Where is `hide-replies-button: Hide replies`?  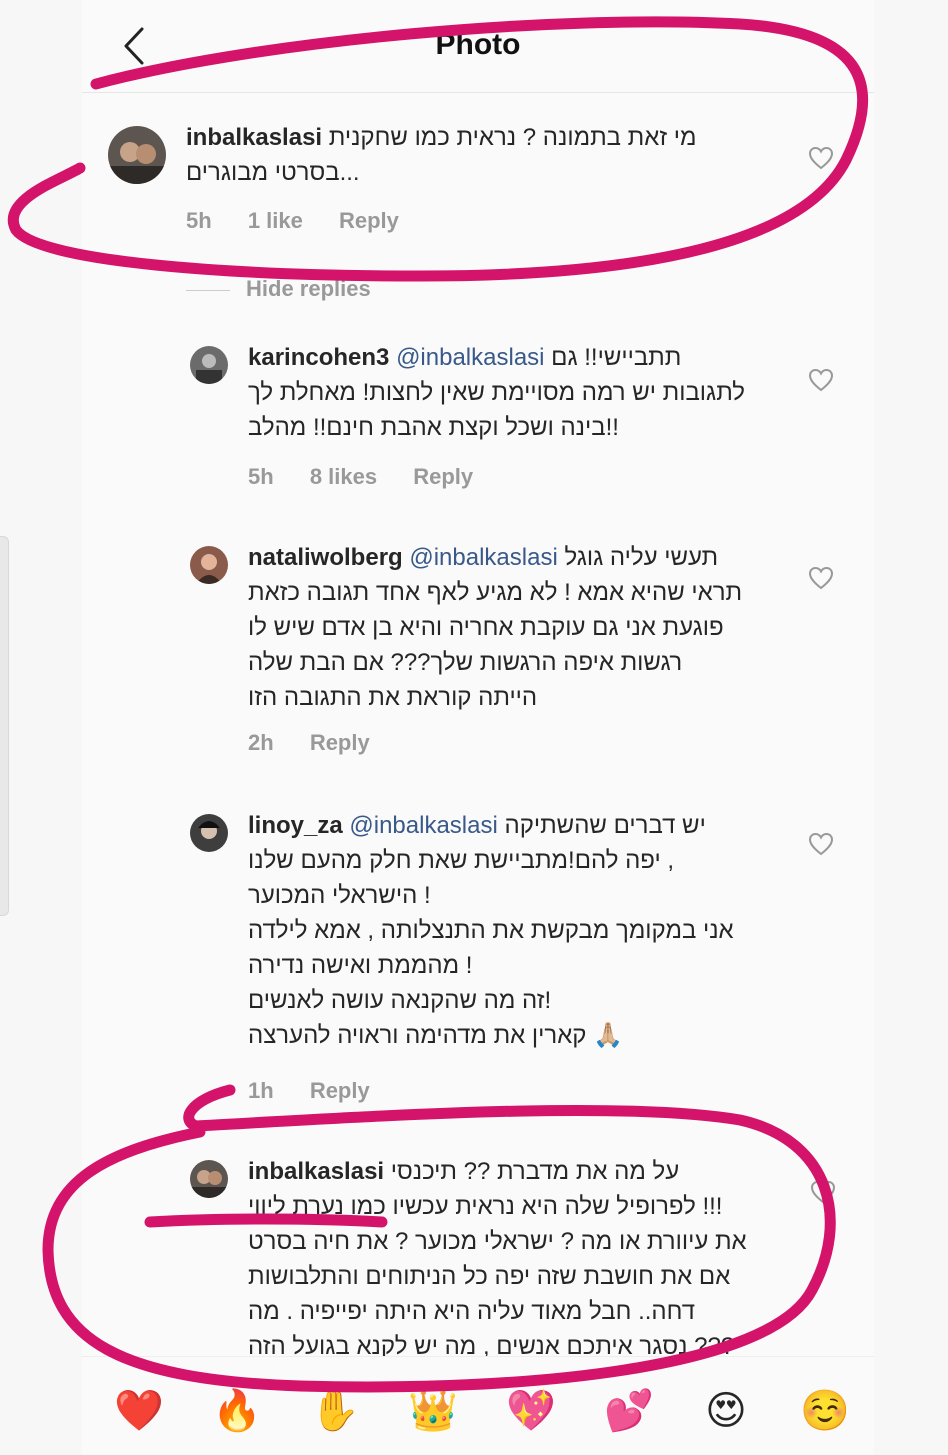 hide-replies-button: Hide replies is located at coordinates (278, 289).